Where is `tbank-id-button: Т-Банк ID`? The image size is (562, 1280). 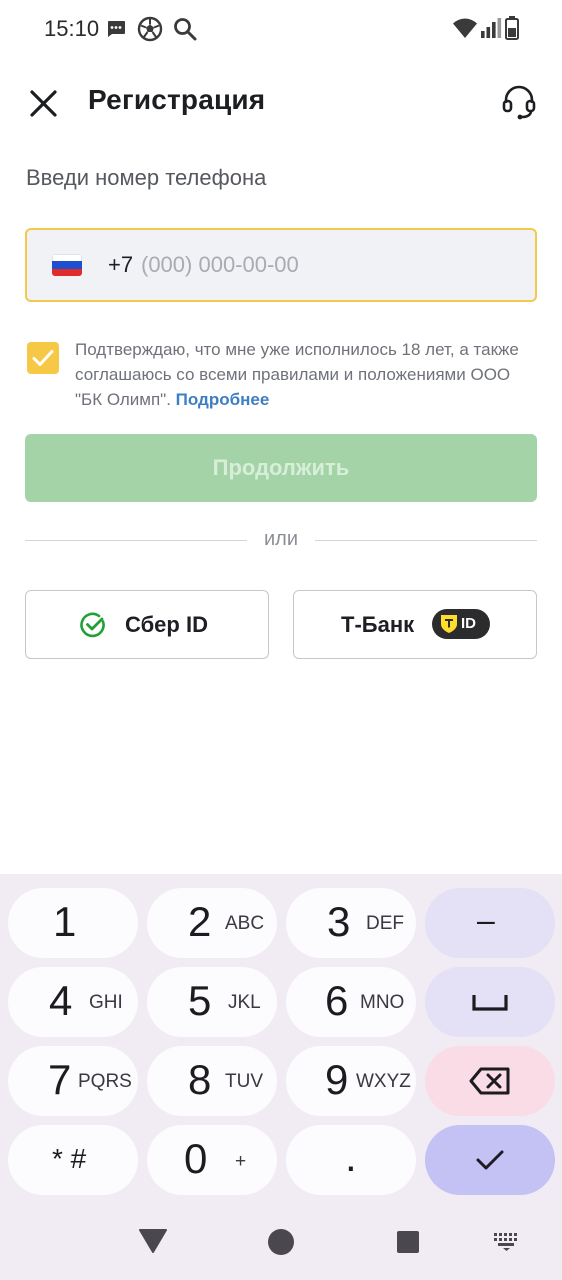 tbank-id-button: Т-Банк ID is located at coordinates (415, 624).